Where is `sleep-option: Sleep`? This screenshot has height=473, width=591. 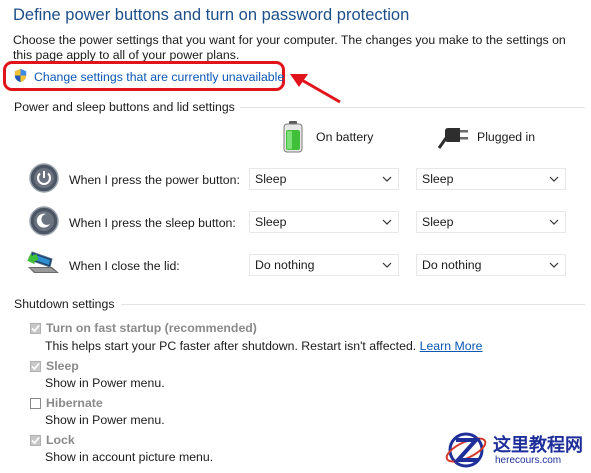
sleep-option: Sleep is located at coordinates (54, 366).